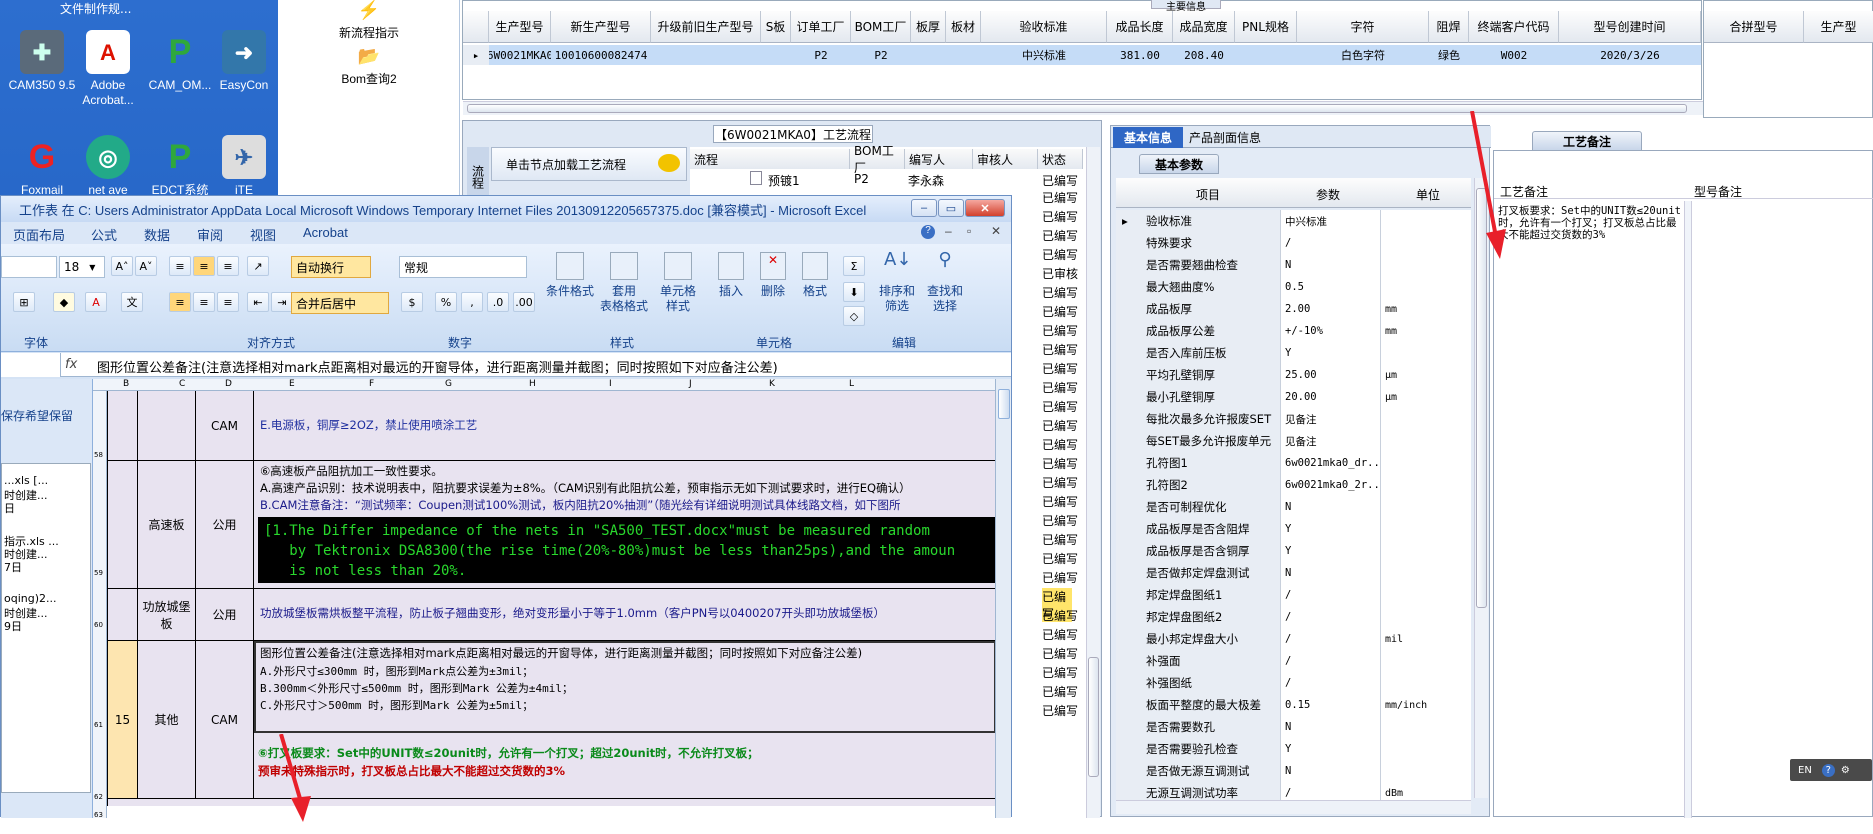  Describe the element at coordinates (1331, 221) in the screenshot. I see `param-value: 中兴标准` at that location.